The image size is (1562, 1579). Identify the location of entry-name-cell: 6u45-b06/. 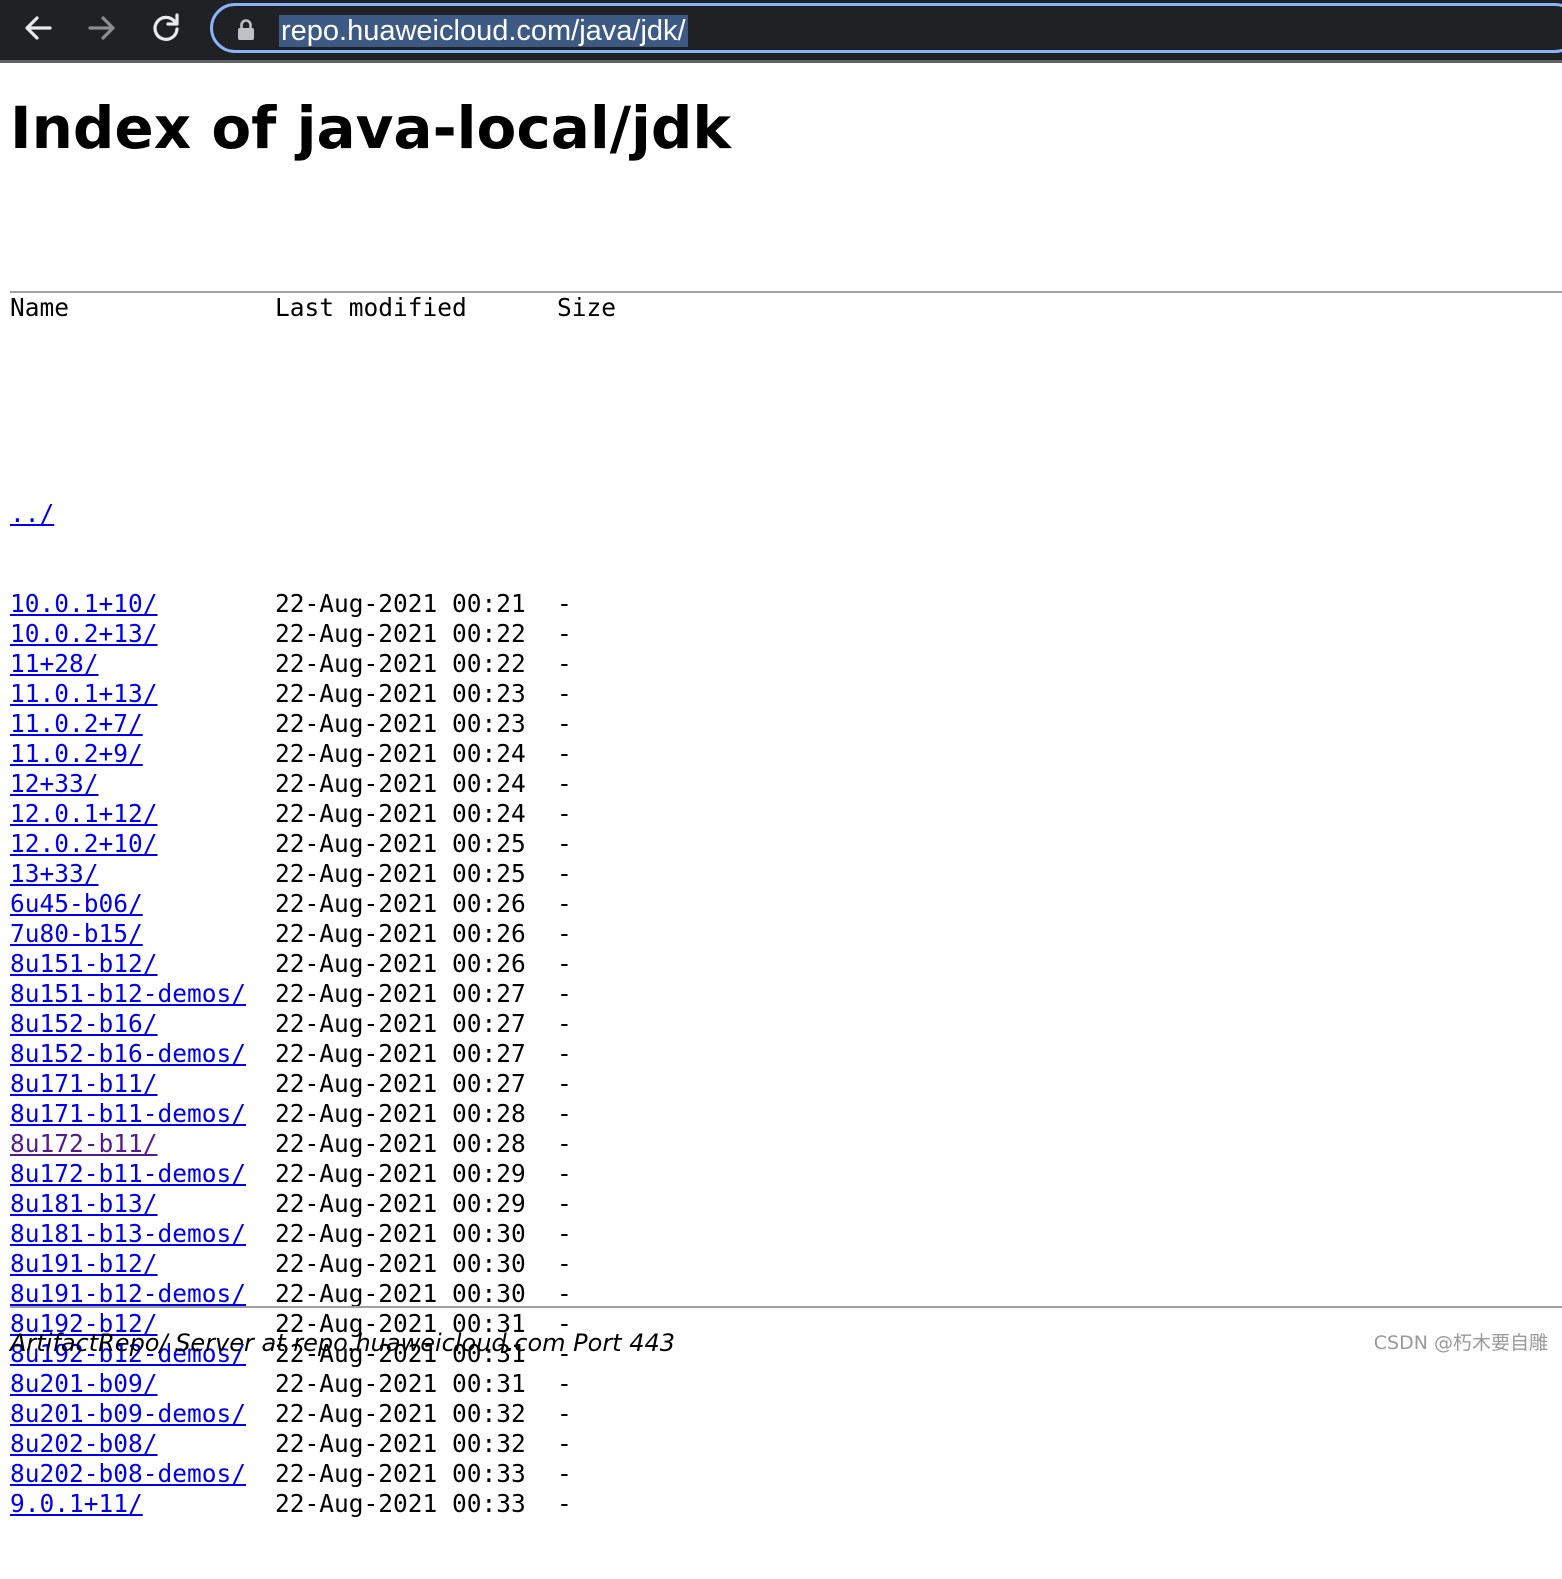
(142, 904).